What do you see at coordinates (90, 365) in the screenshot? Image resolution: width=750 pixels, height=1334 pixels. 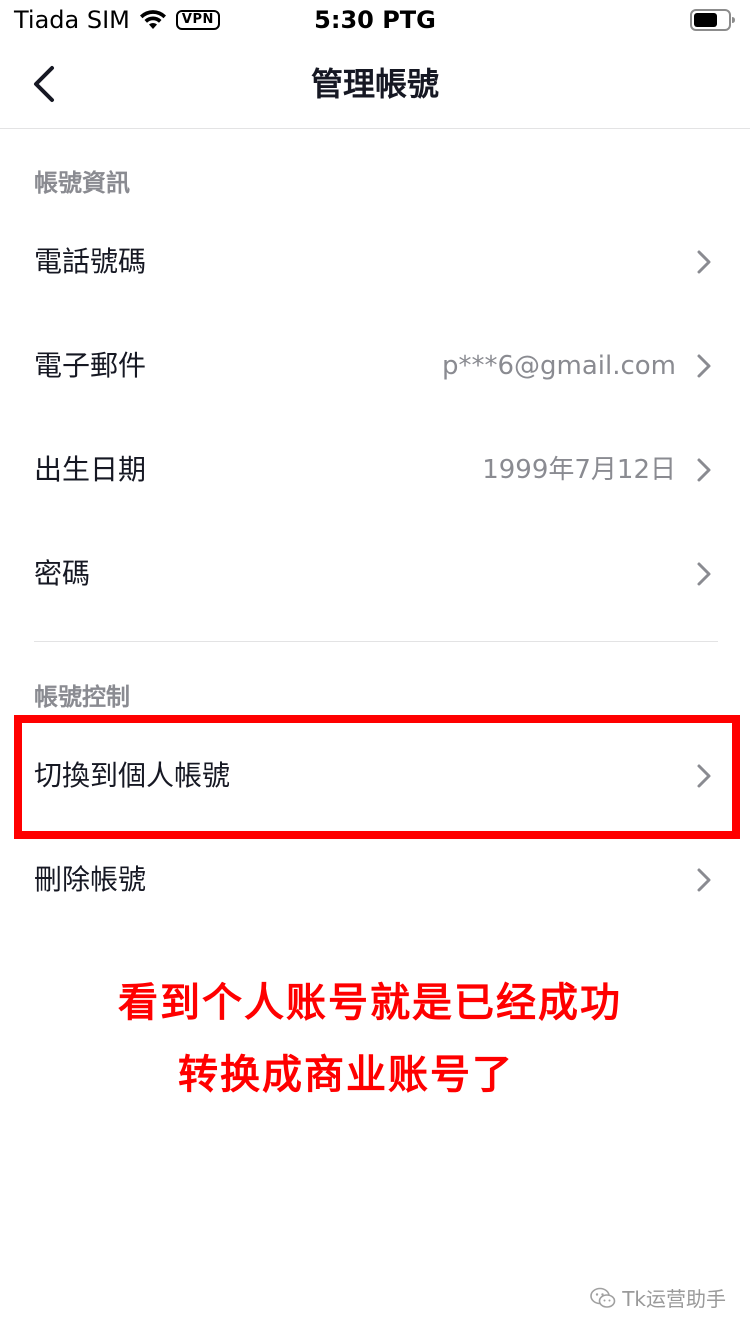 I see `row-label: 電子郵件` at bounding box center [90, 365].